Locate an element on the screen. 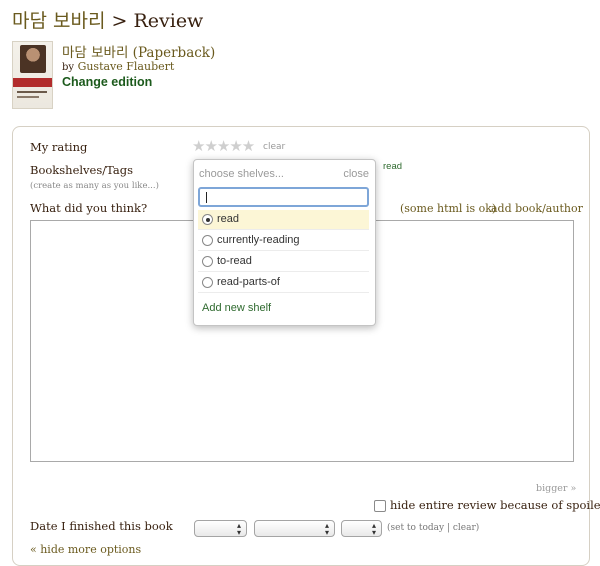  hide-spoilers-checkbox is located at coordinates (380, 506).